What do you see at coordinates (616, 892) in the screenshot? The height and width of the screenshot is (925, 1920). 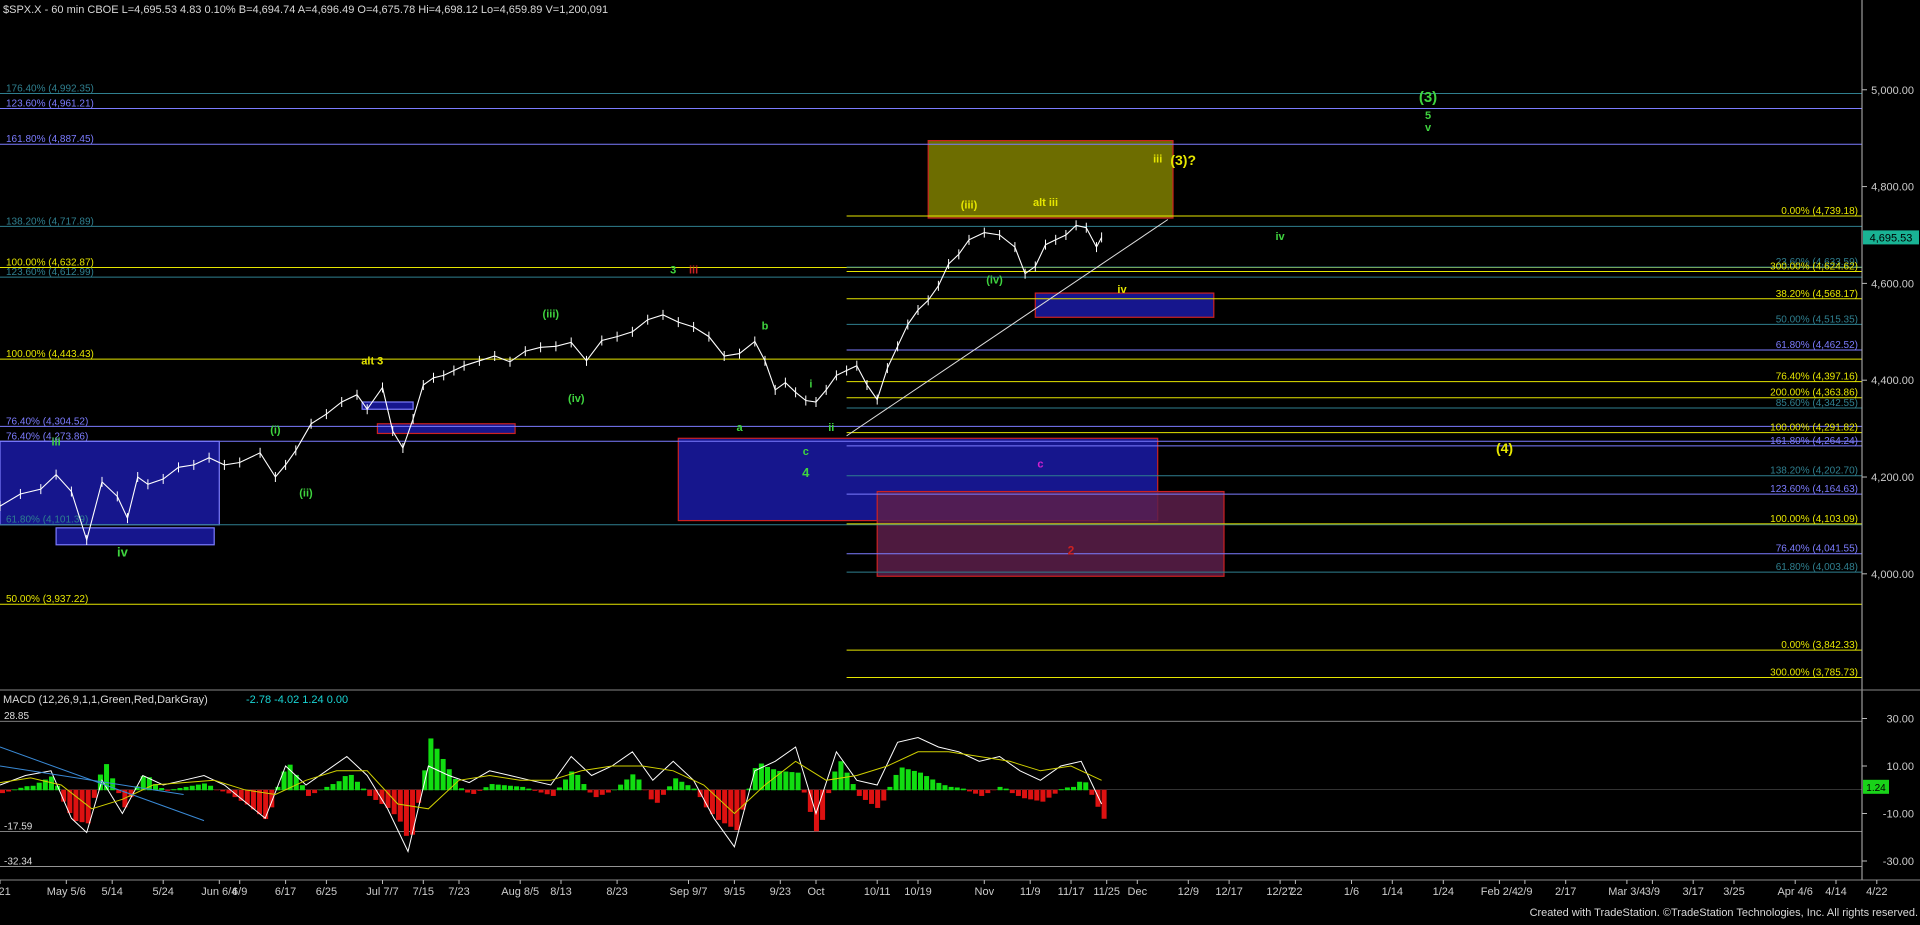 I see `x-tick-label: 8/23` at bounding box center [616, 892].